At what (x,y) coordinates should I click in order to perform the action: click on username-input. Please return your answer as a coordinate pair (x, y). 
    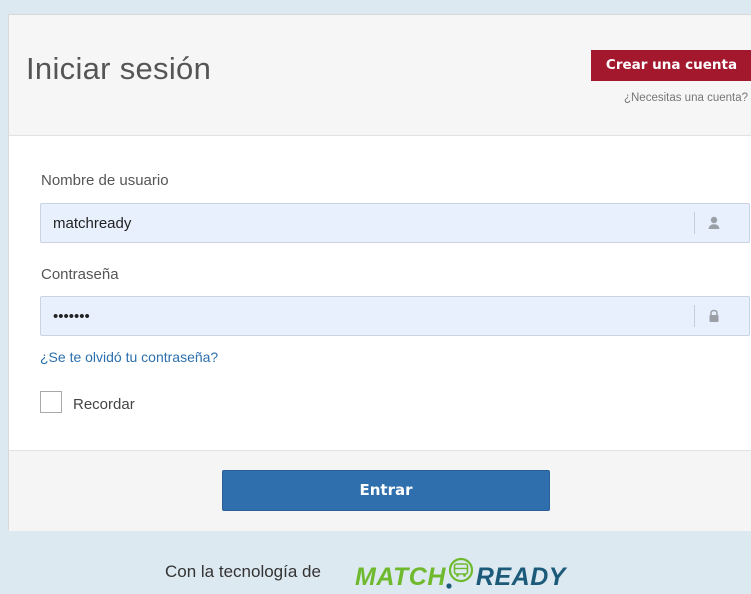
    Looking at the image, I should click on (366, 223).